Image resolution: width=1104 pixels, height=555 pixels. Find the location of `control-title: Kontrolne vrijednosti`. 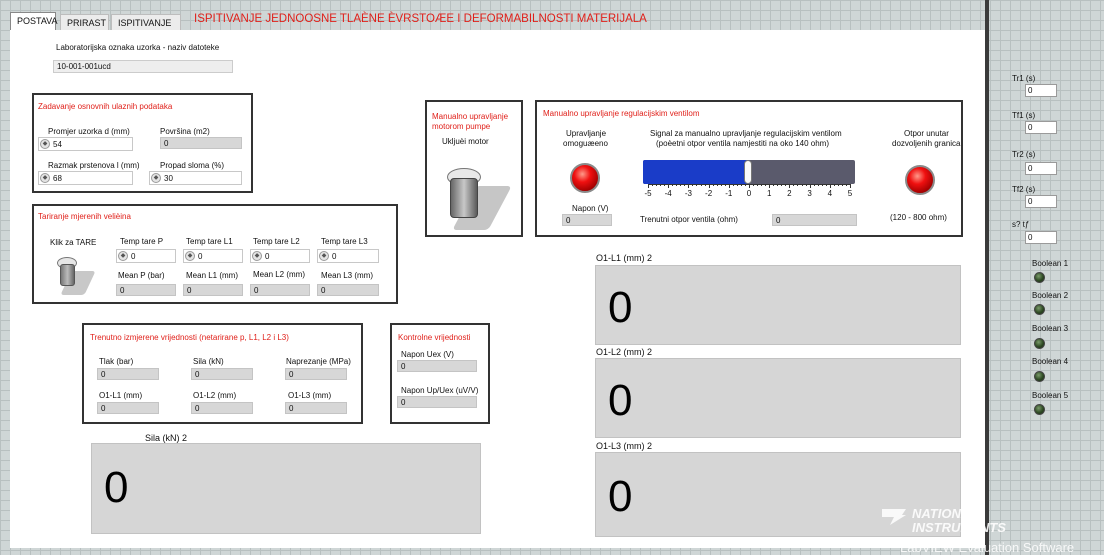

control-title: Kontrolne vrijednosti is located at coordinates (434, 337).